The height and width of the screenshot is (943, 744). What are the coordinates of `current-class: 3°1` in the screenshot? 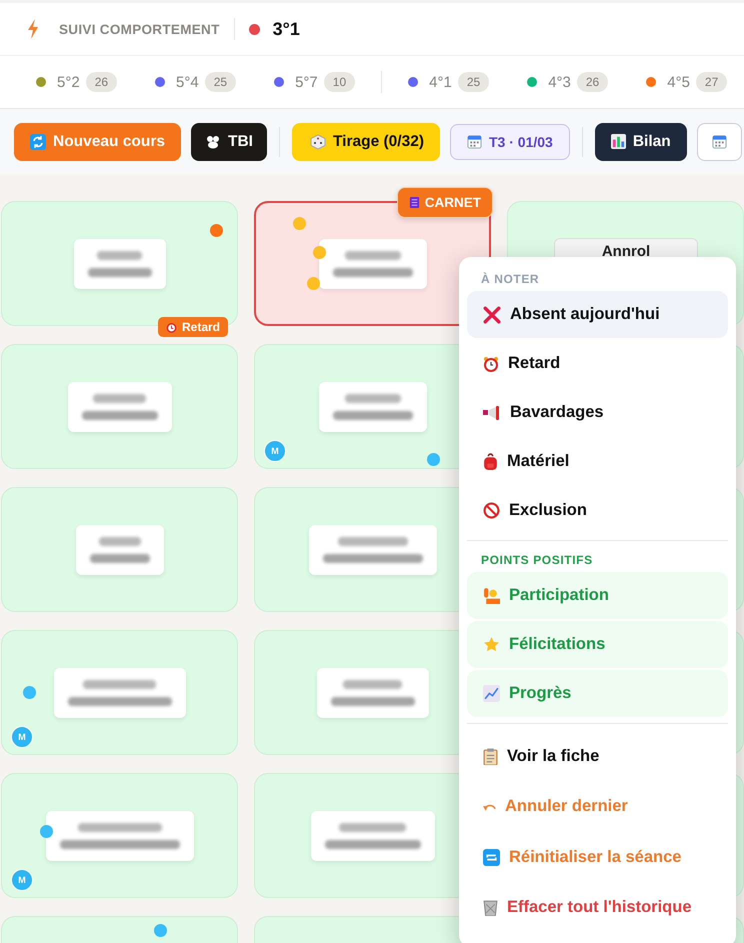 It's located at (286, 29).